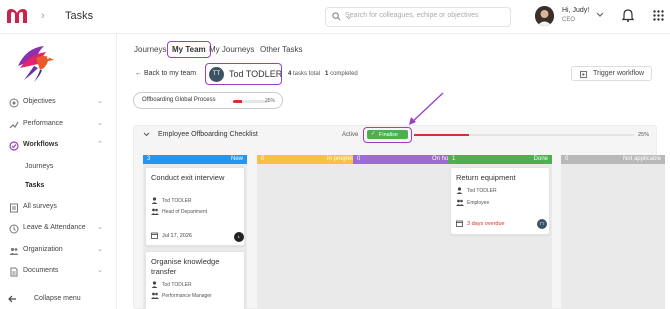 The width and height of the screenshot is (670, 309). I want to click on due-date-text: Jul 17, 2026, so click(177, 236).